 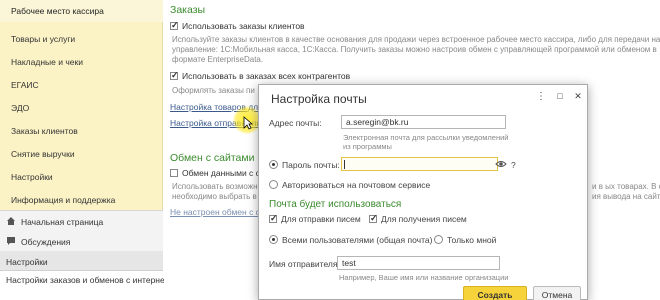 I want to click on all-contractors-note: Оформлять заказы пи, so click(x=213, y=90).